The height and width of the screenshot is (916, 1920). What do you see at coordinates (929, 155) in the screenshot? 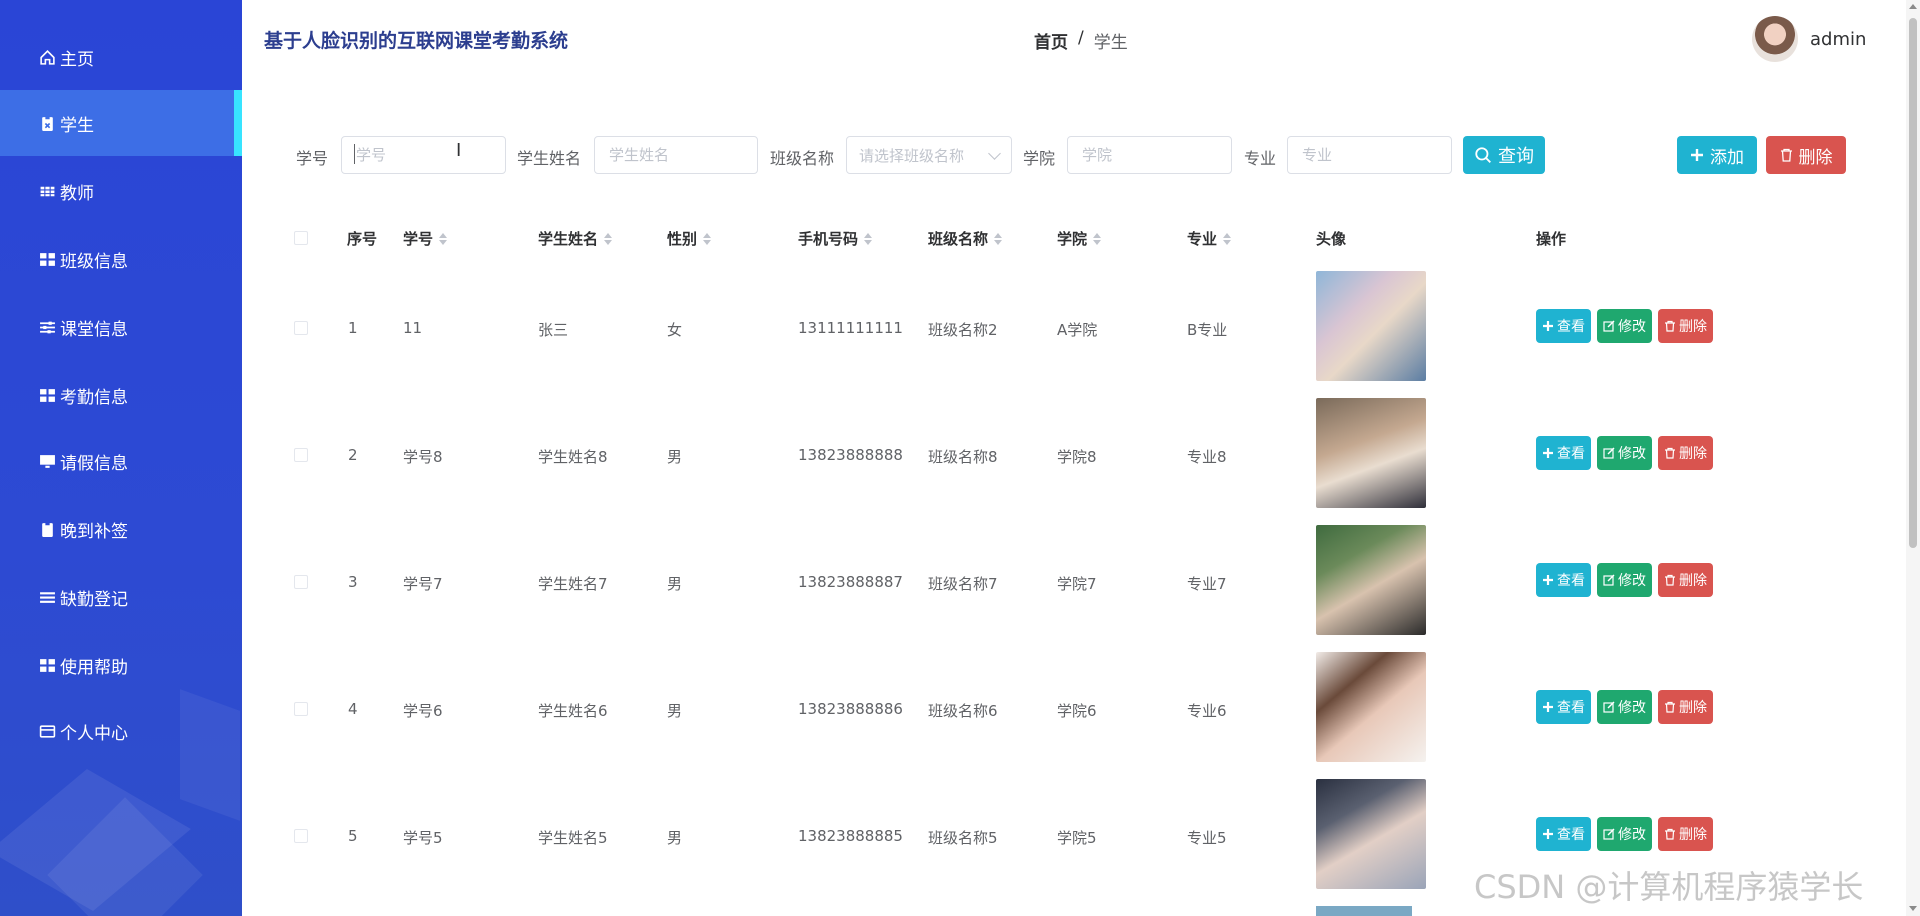
I see `class-name-select: 请选择班级名称` at bounding box center [929, 155].